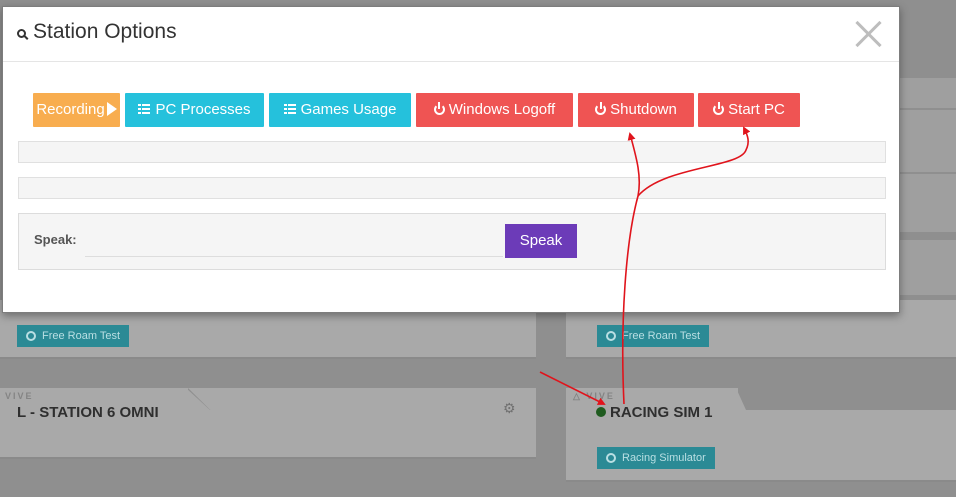 The image size is (956, 497). I want to click on play-icon, so click(111, 109).